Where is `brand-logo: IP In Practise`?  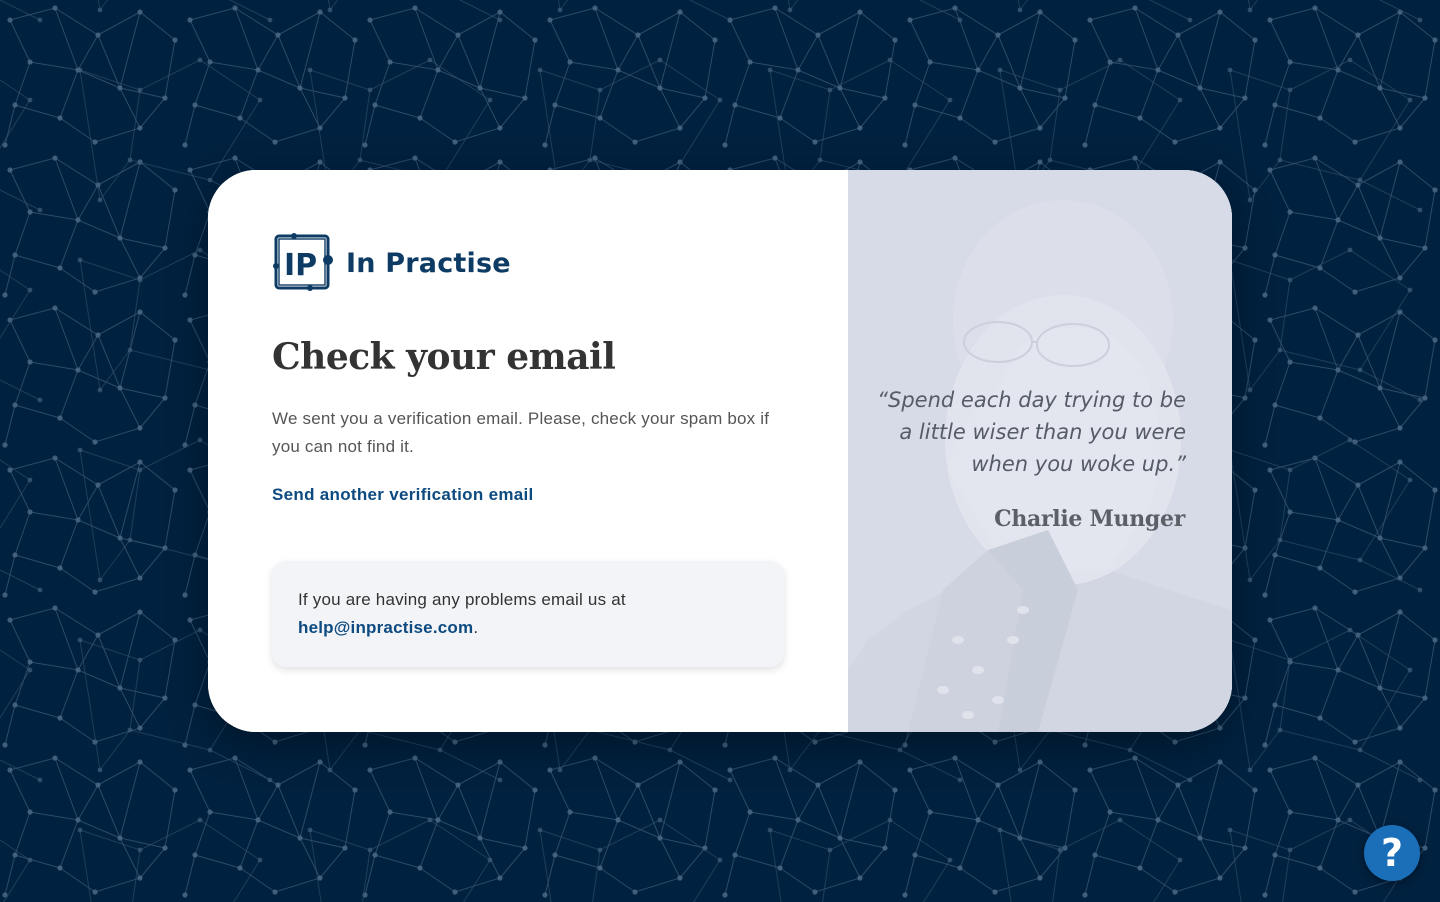 brand-logo: IP In Practise is located at coordinates (391, 263).